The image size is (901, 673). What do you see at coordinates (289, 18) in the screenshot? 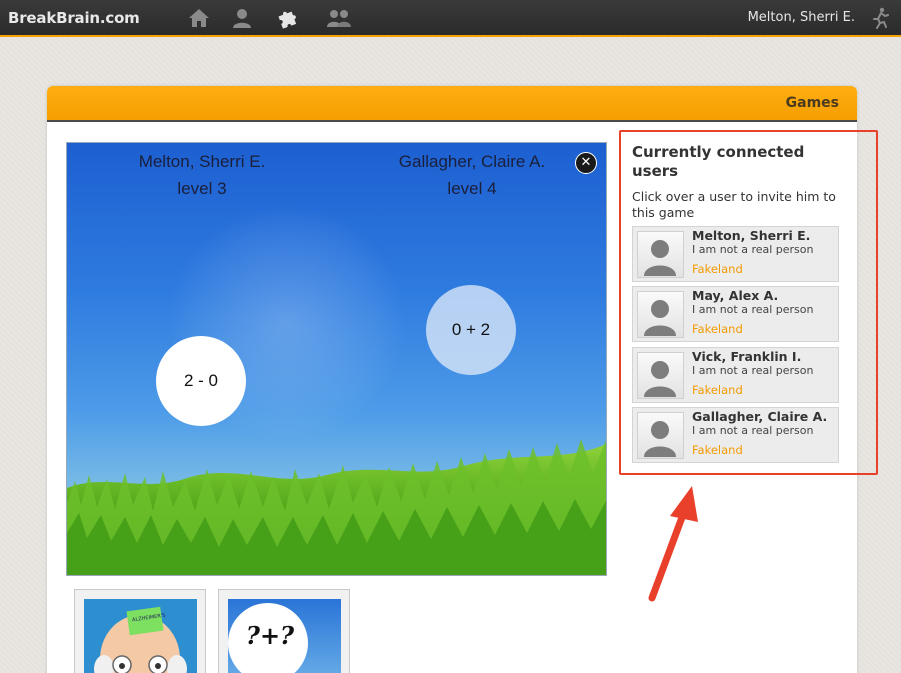
I see `puzzle-icon` at bounding box center [289, 18].